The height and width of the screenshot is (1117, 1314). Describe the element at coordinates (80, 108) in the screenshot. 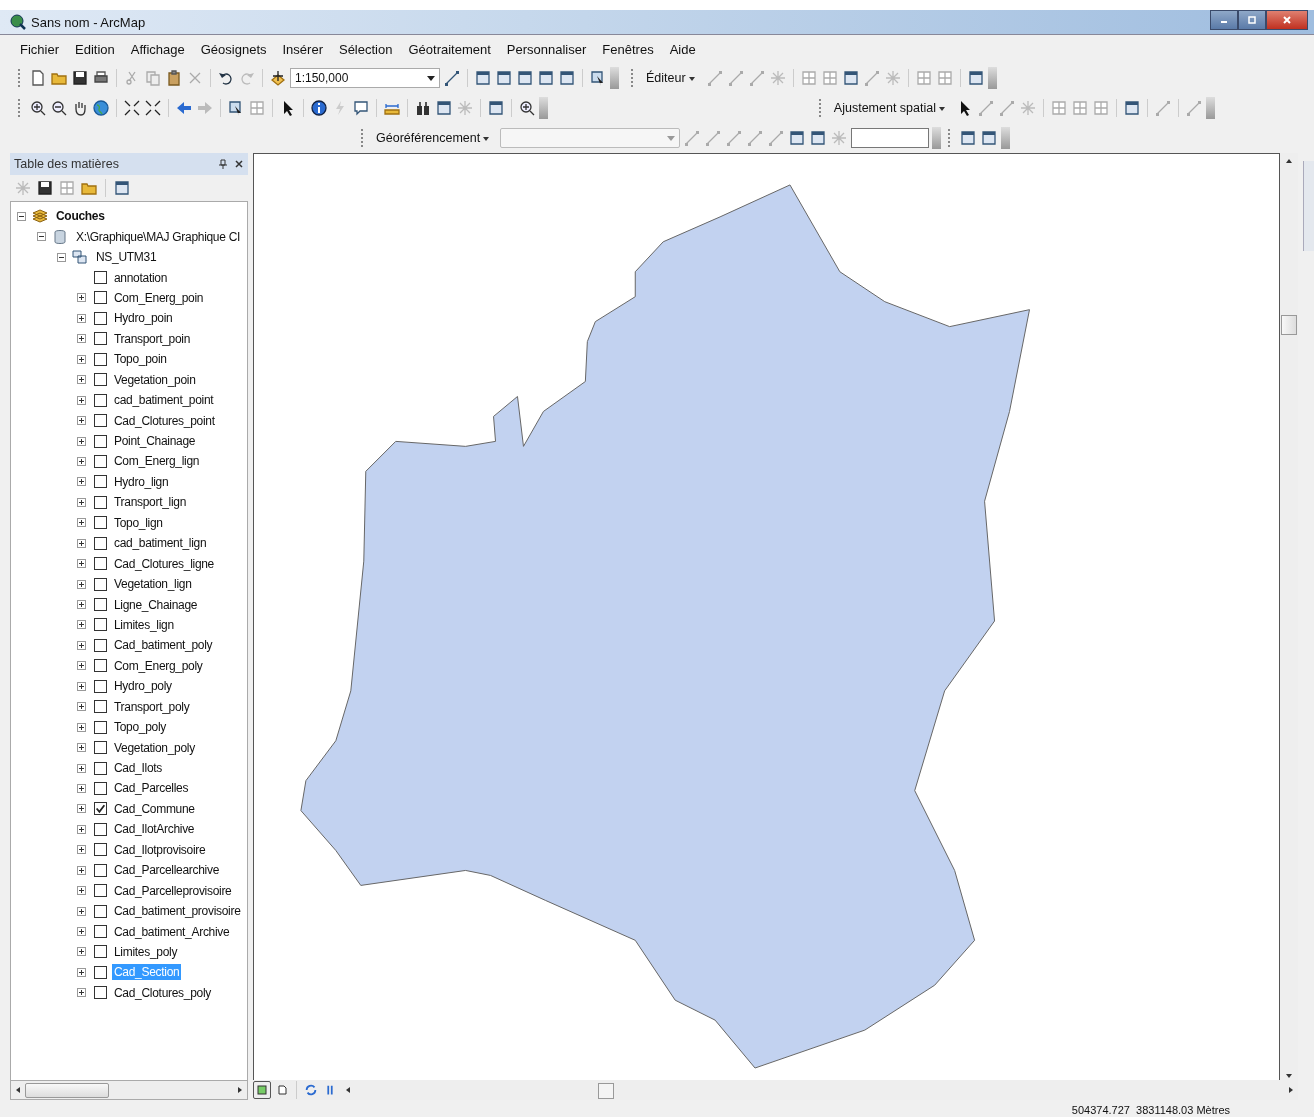

I see `hand-icon` at that location.